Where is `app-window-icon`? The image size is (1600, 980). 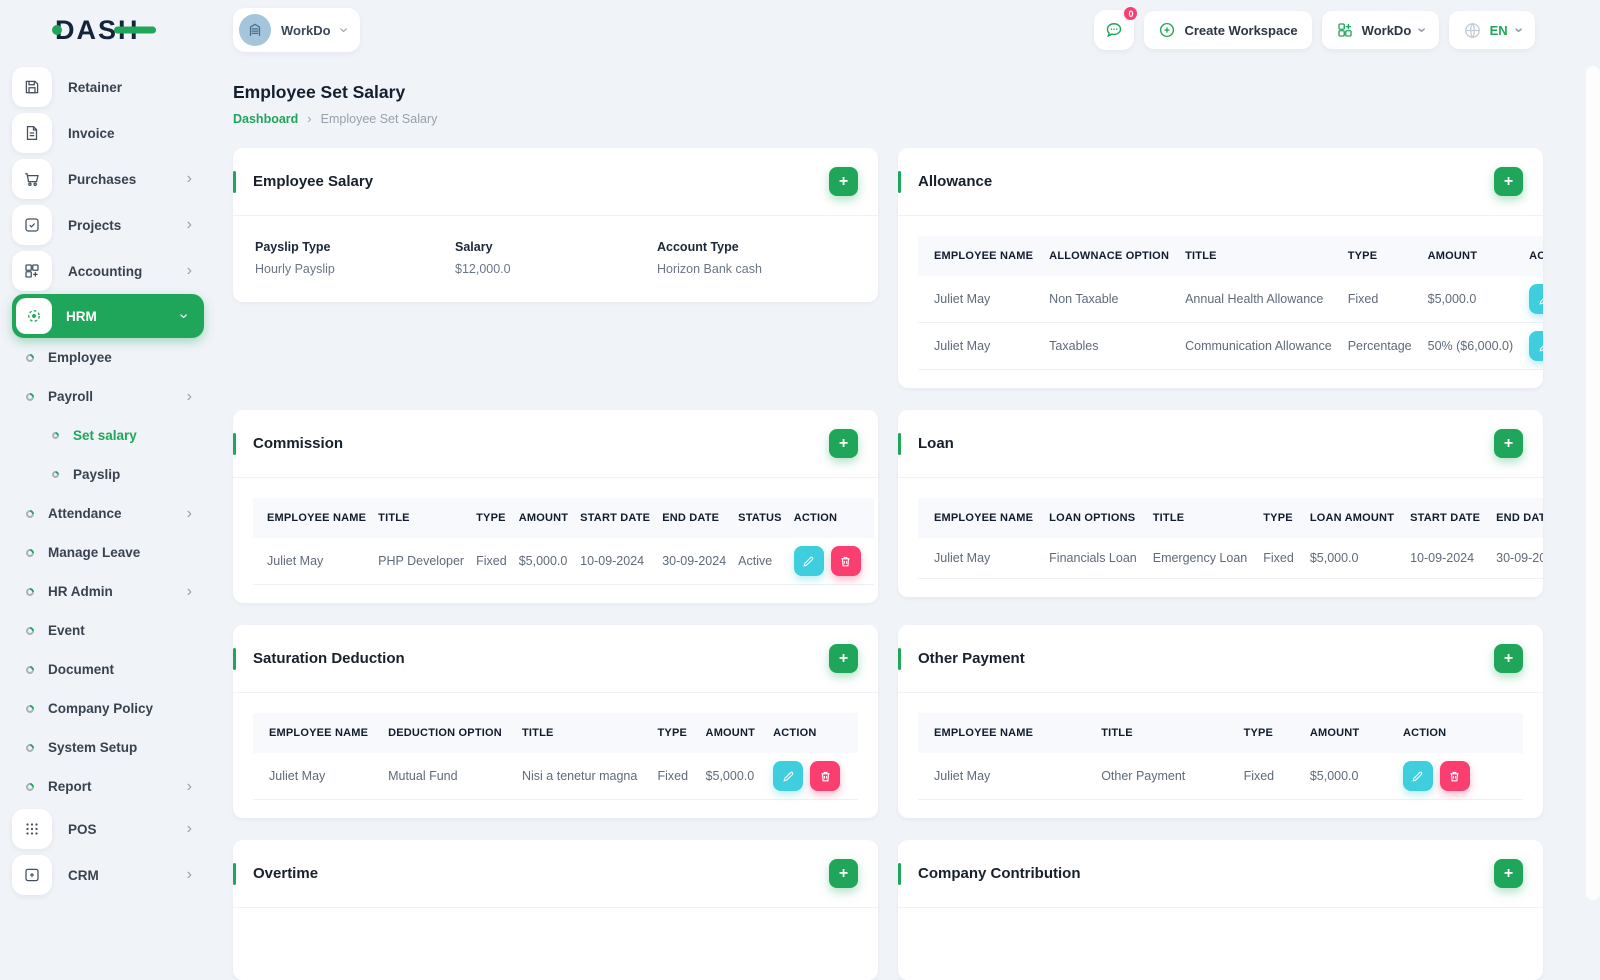
app-window-icon is located at coordinates (32, 875).